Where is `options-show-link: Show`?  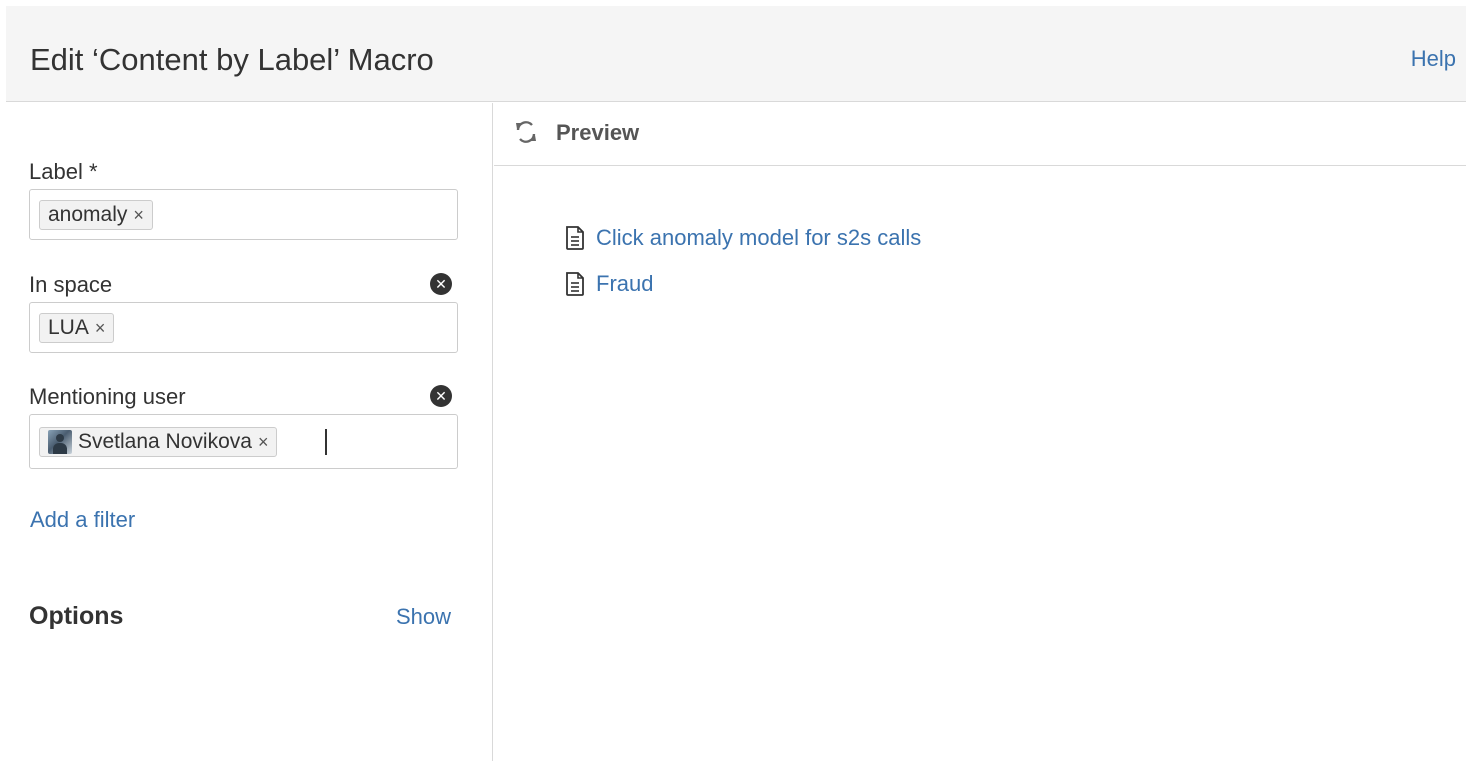 options-show-link: Show is located at coordinates (423, 617).